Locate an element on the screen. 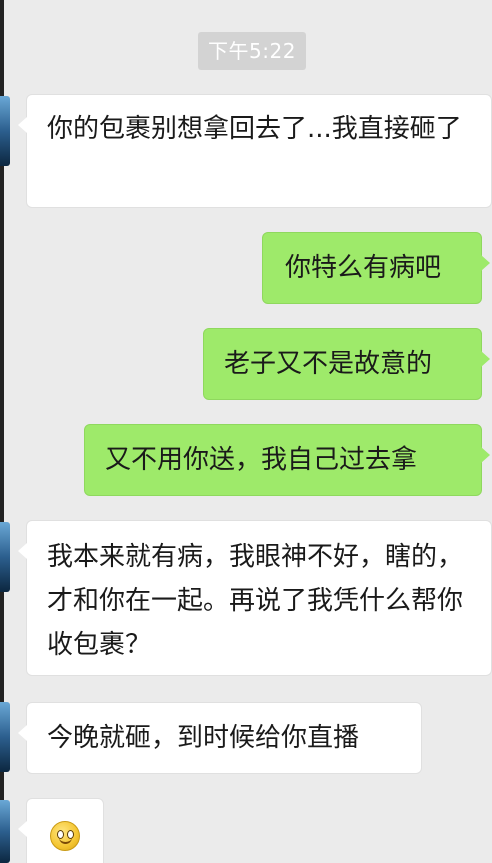 The image size is (492, 863). incoming-emoji-bubble is located at coordinates (61, 830).